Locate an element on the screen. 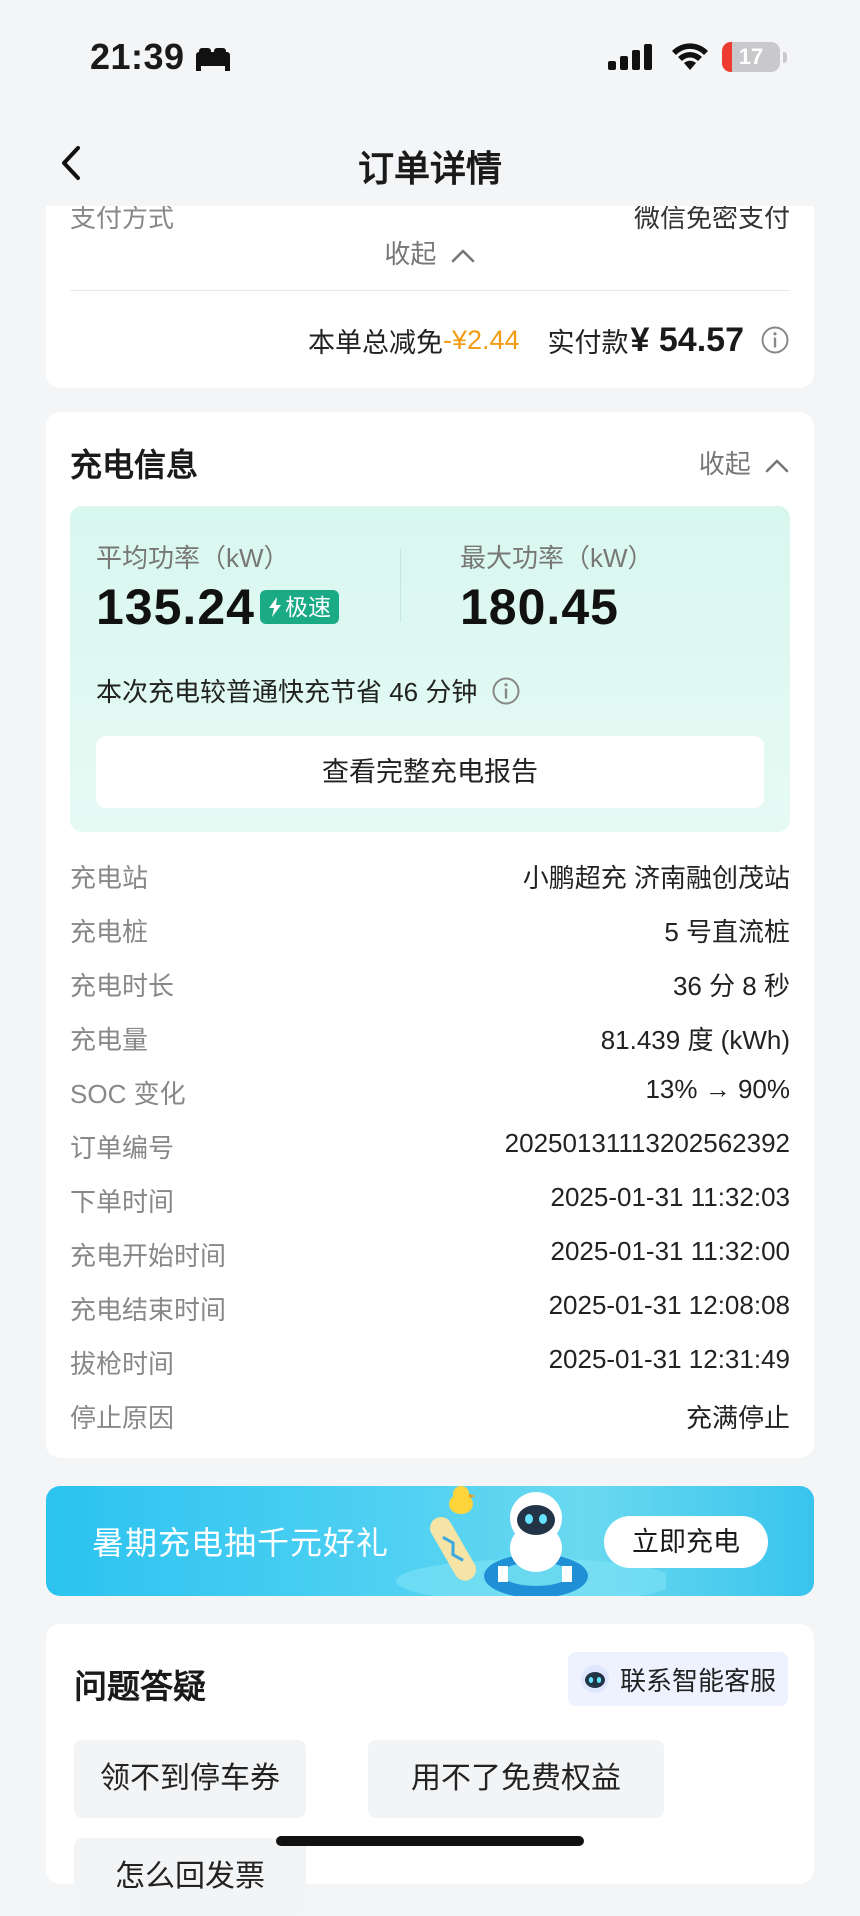 This screenshot has width=860, height=1916. view-full-report-button: 查看完整充电报告 is located at coordinates (430, 772).